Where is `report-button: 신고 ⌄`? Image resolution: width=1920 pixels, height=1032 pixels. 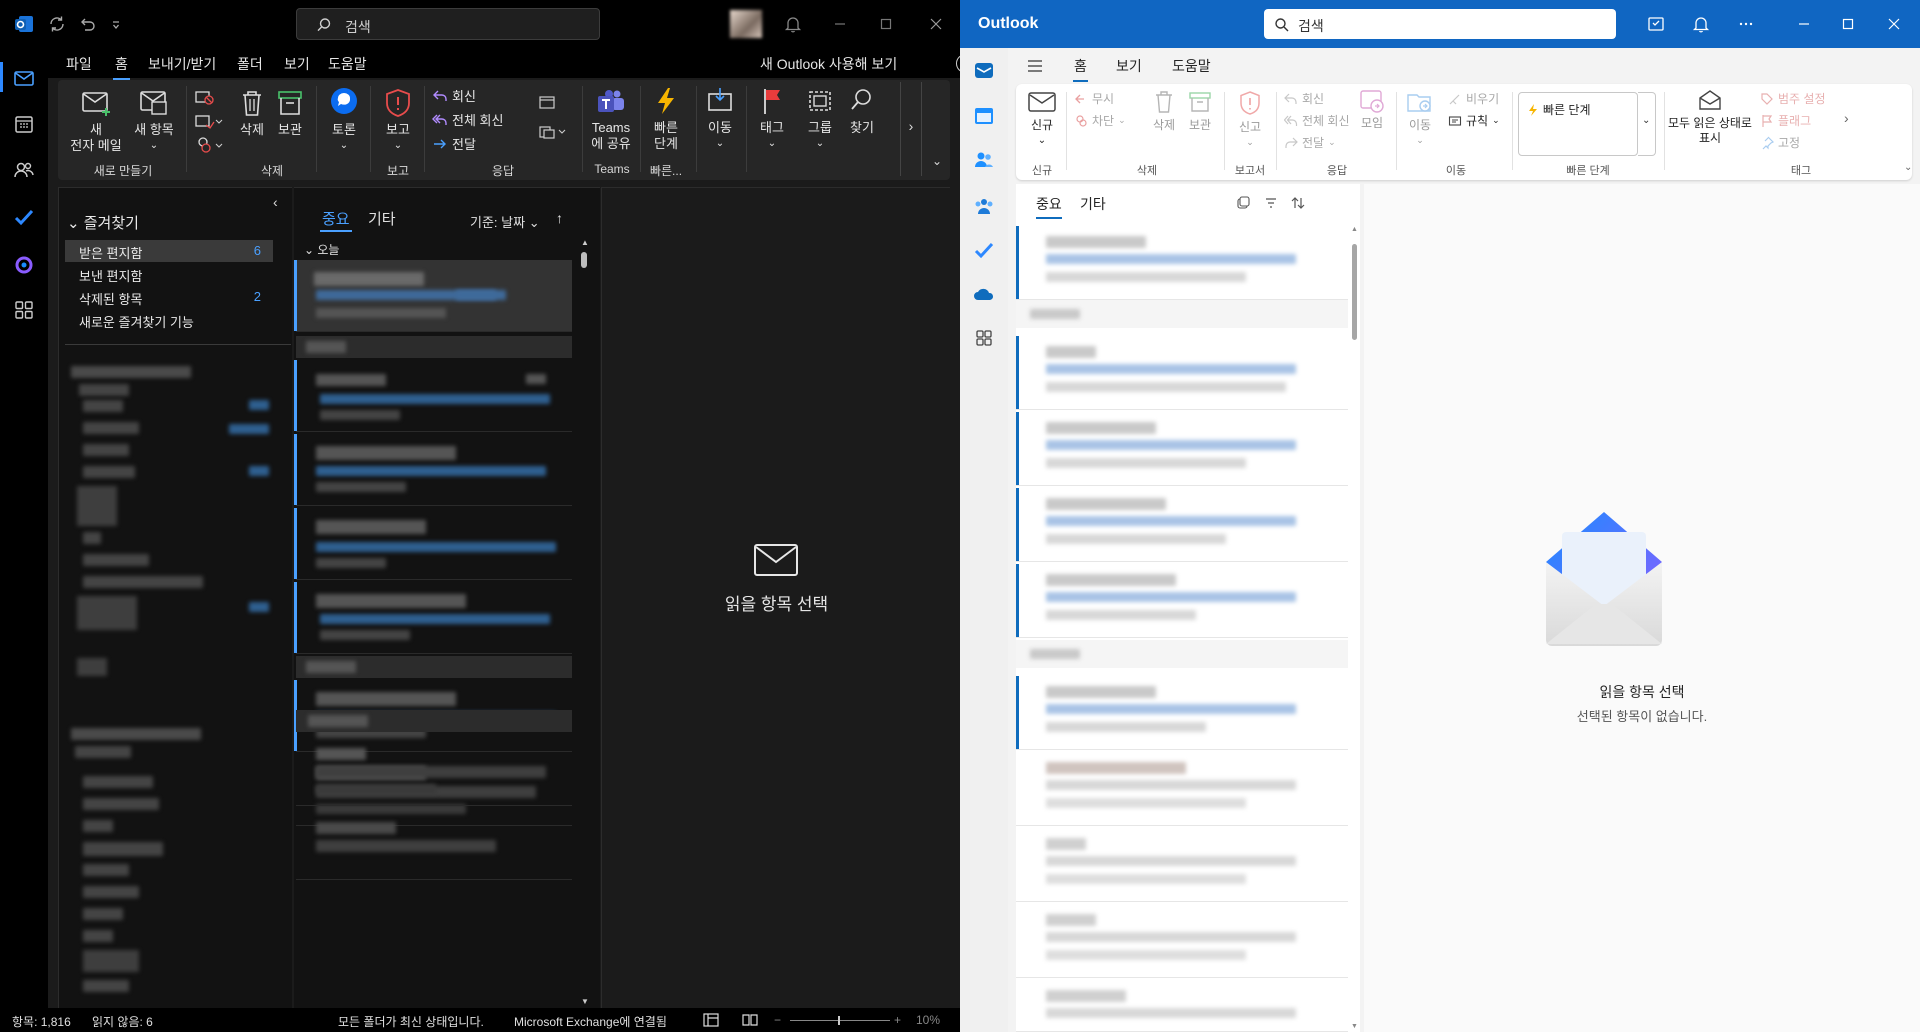
report-button: 신고 ⌄ is located at coordinates (1250, 120).